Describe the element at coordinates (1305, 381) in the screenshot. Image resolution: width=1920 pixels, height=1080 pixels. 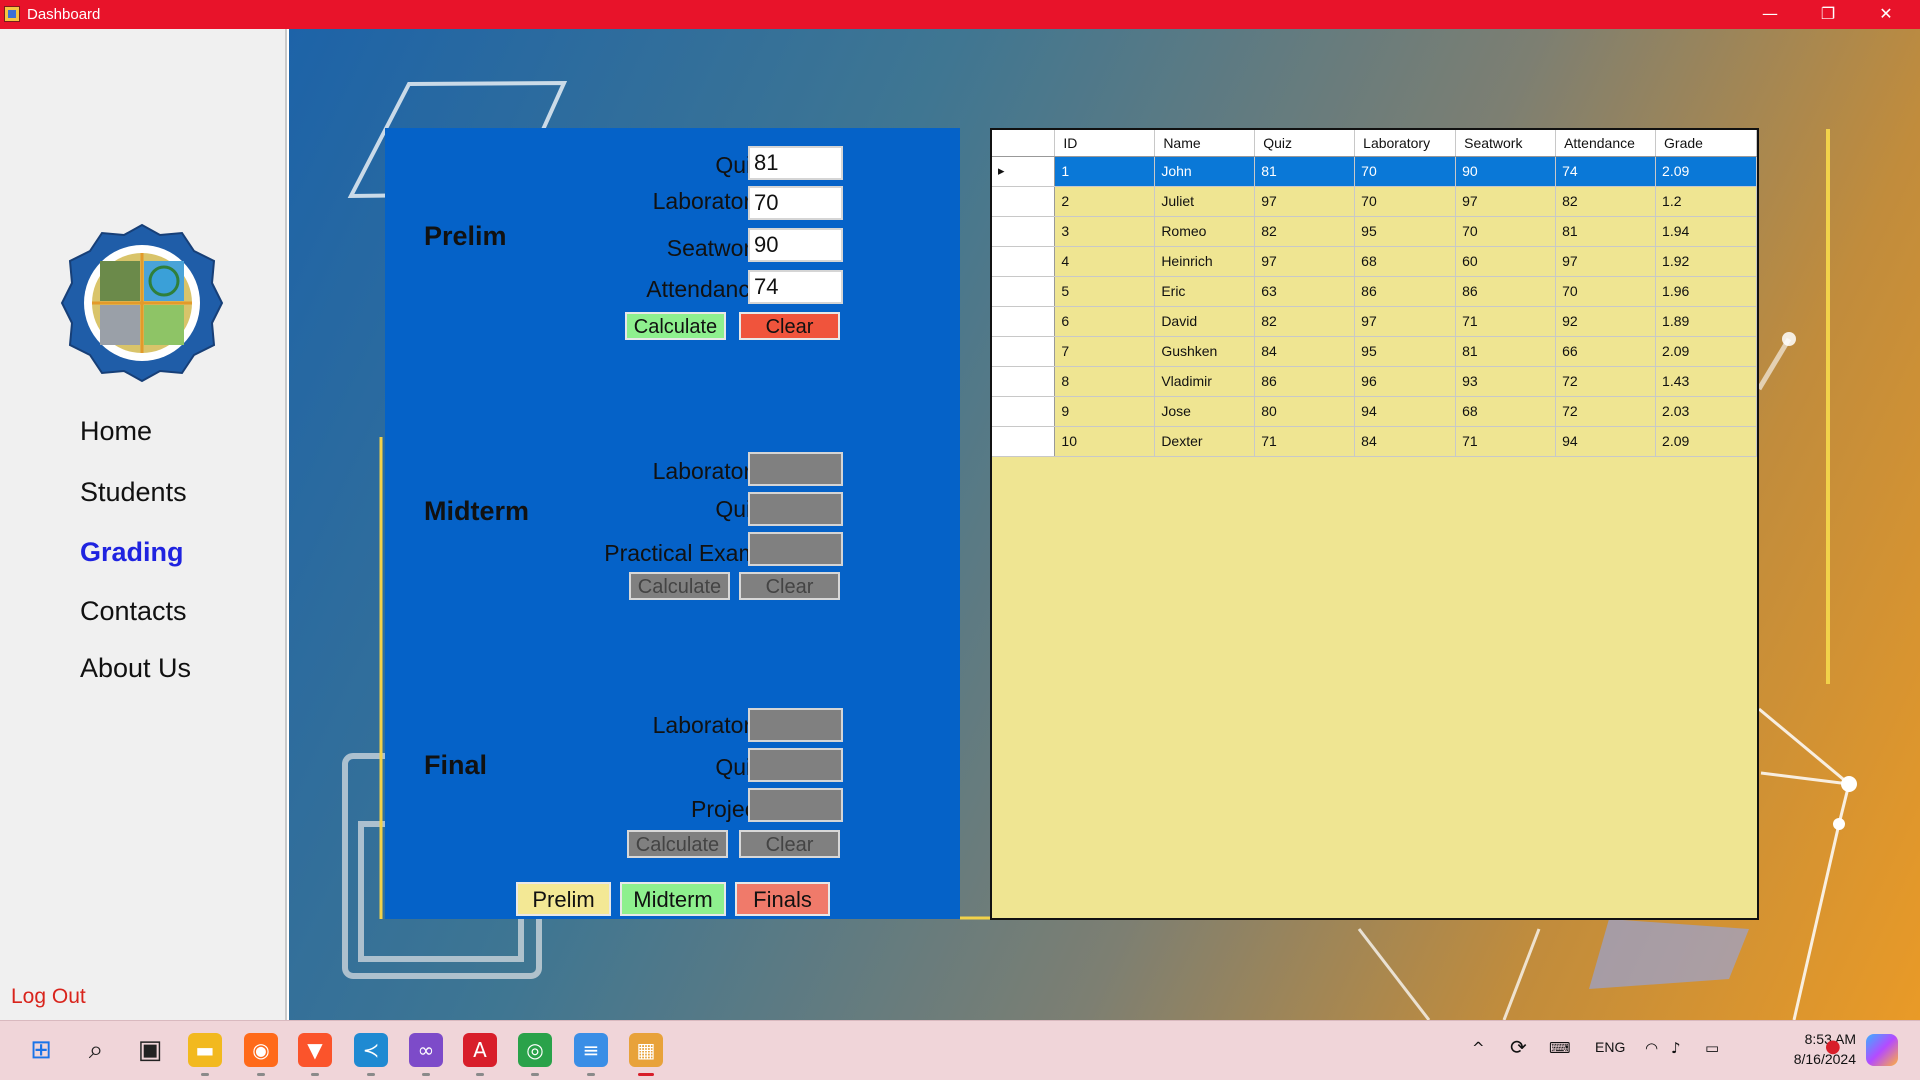
I see `cell-quiz: 86` at that location.